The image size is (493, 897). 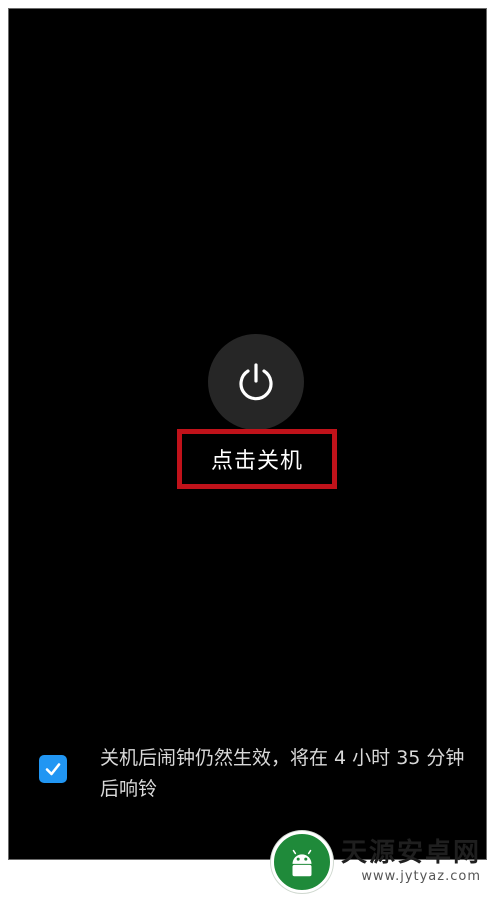 I want to click on alarm-checkbox, so click(x=53, y=769).